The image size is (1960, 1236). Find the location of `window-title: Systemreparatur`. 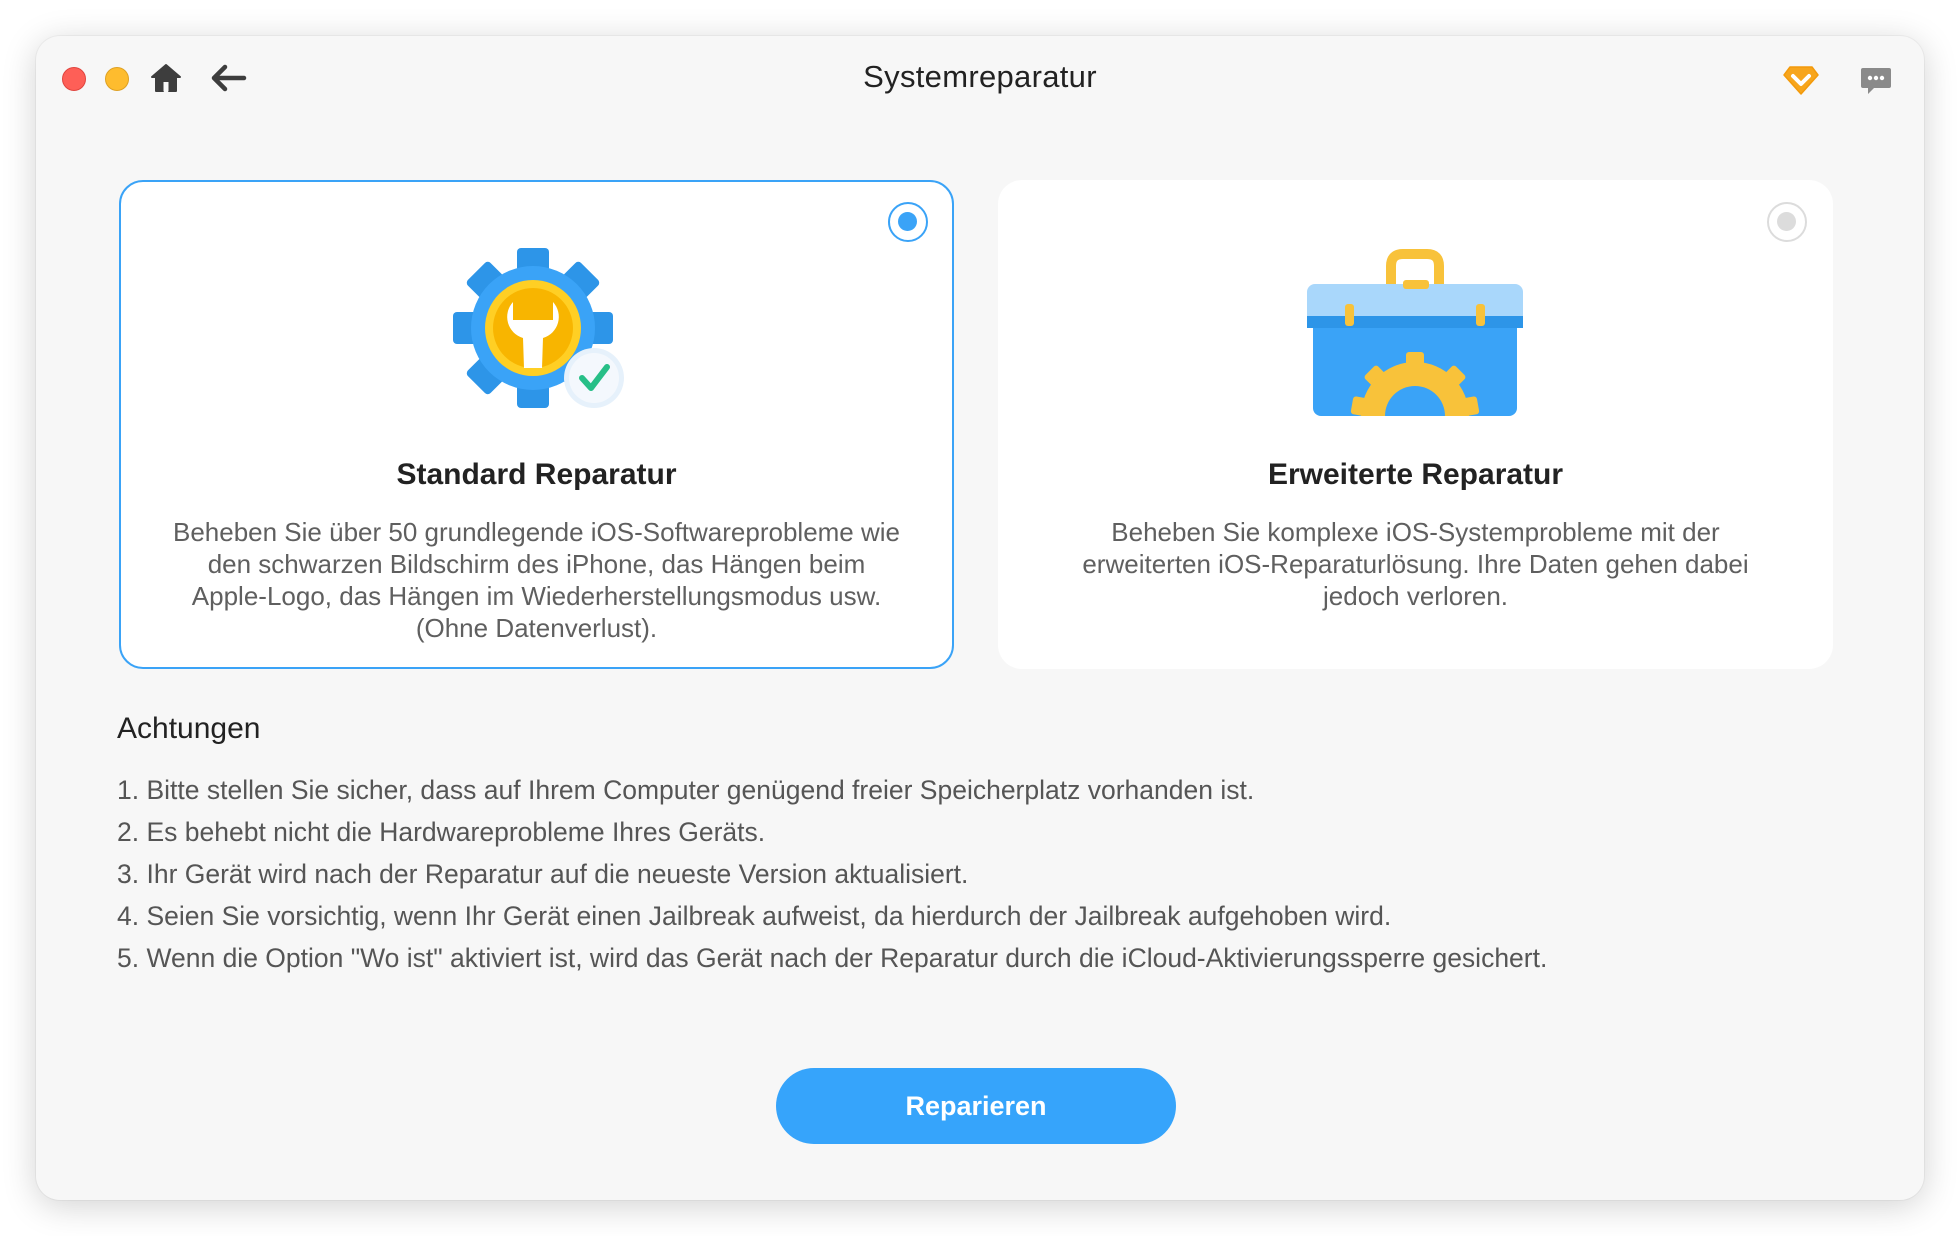

window-title: Systemreparatur is located at coordinates (980, 76).